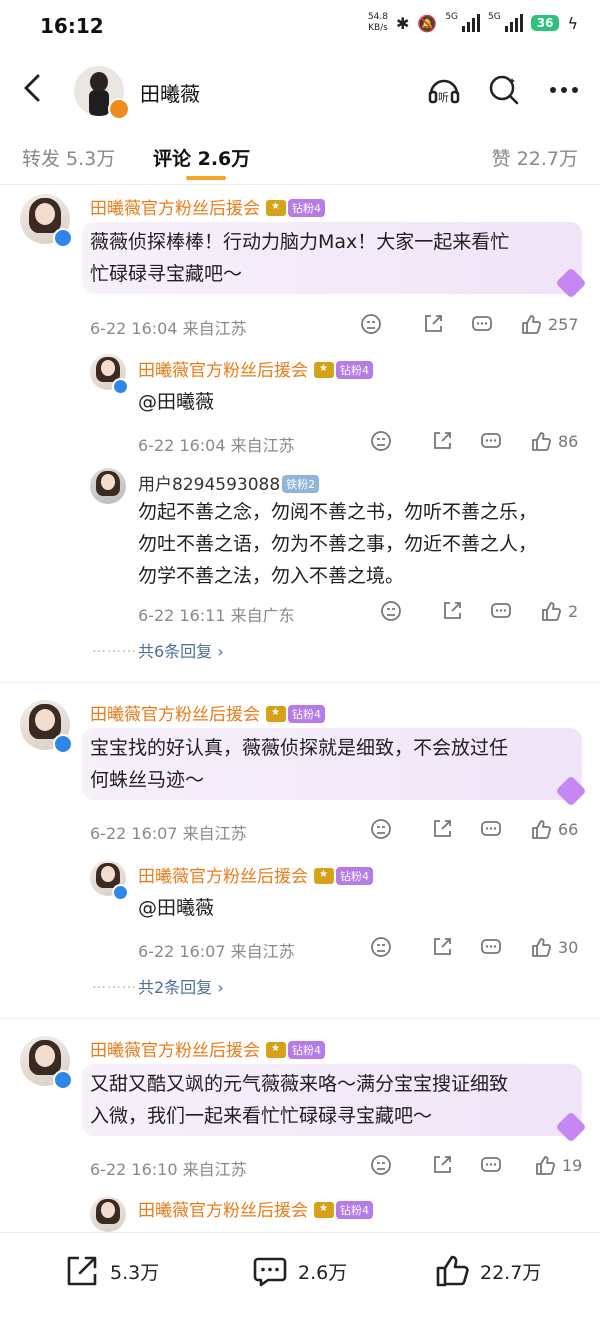 The image size is (600, 1334). What do you see at coordinates (300, 258) in the screenshot?
I see `comment-text: 薇薇侦探棒棒！行动力脑力Max！大家一起来看忙 忙碌碌寻宝藏吧～` at bounding box center [300, 258].